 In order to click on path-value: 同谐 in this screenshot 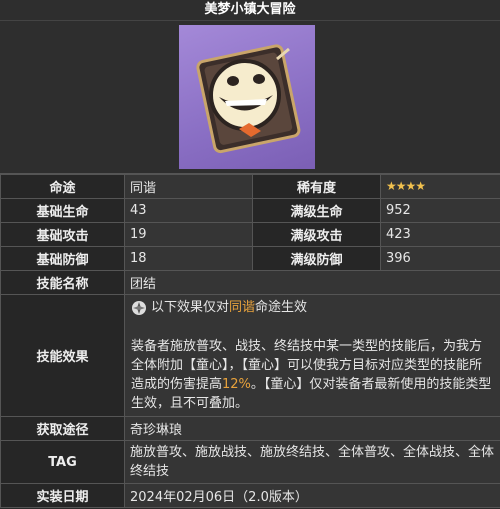, I will do `click(188, 186)`.